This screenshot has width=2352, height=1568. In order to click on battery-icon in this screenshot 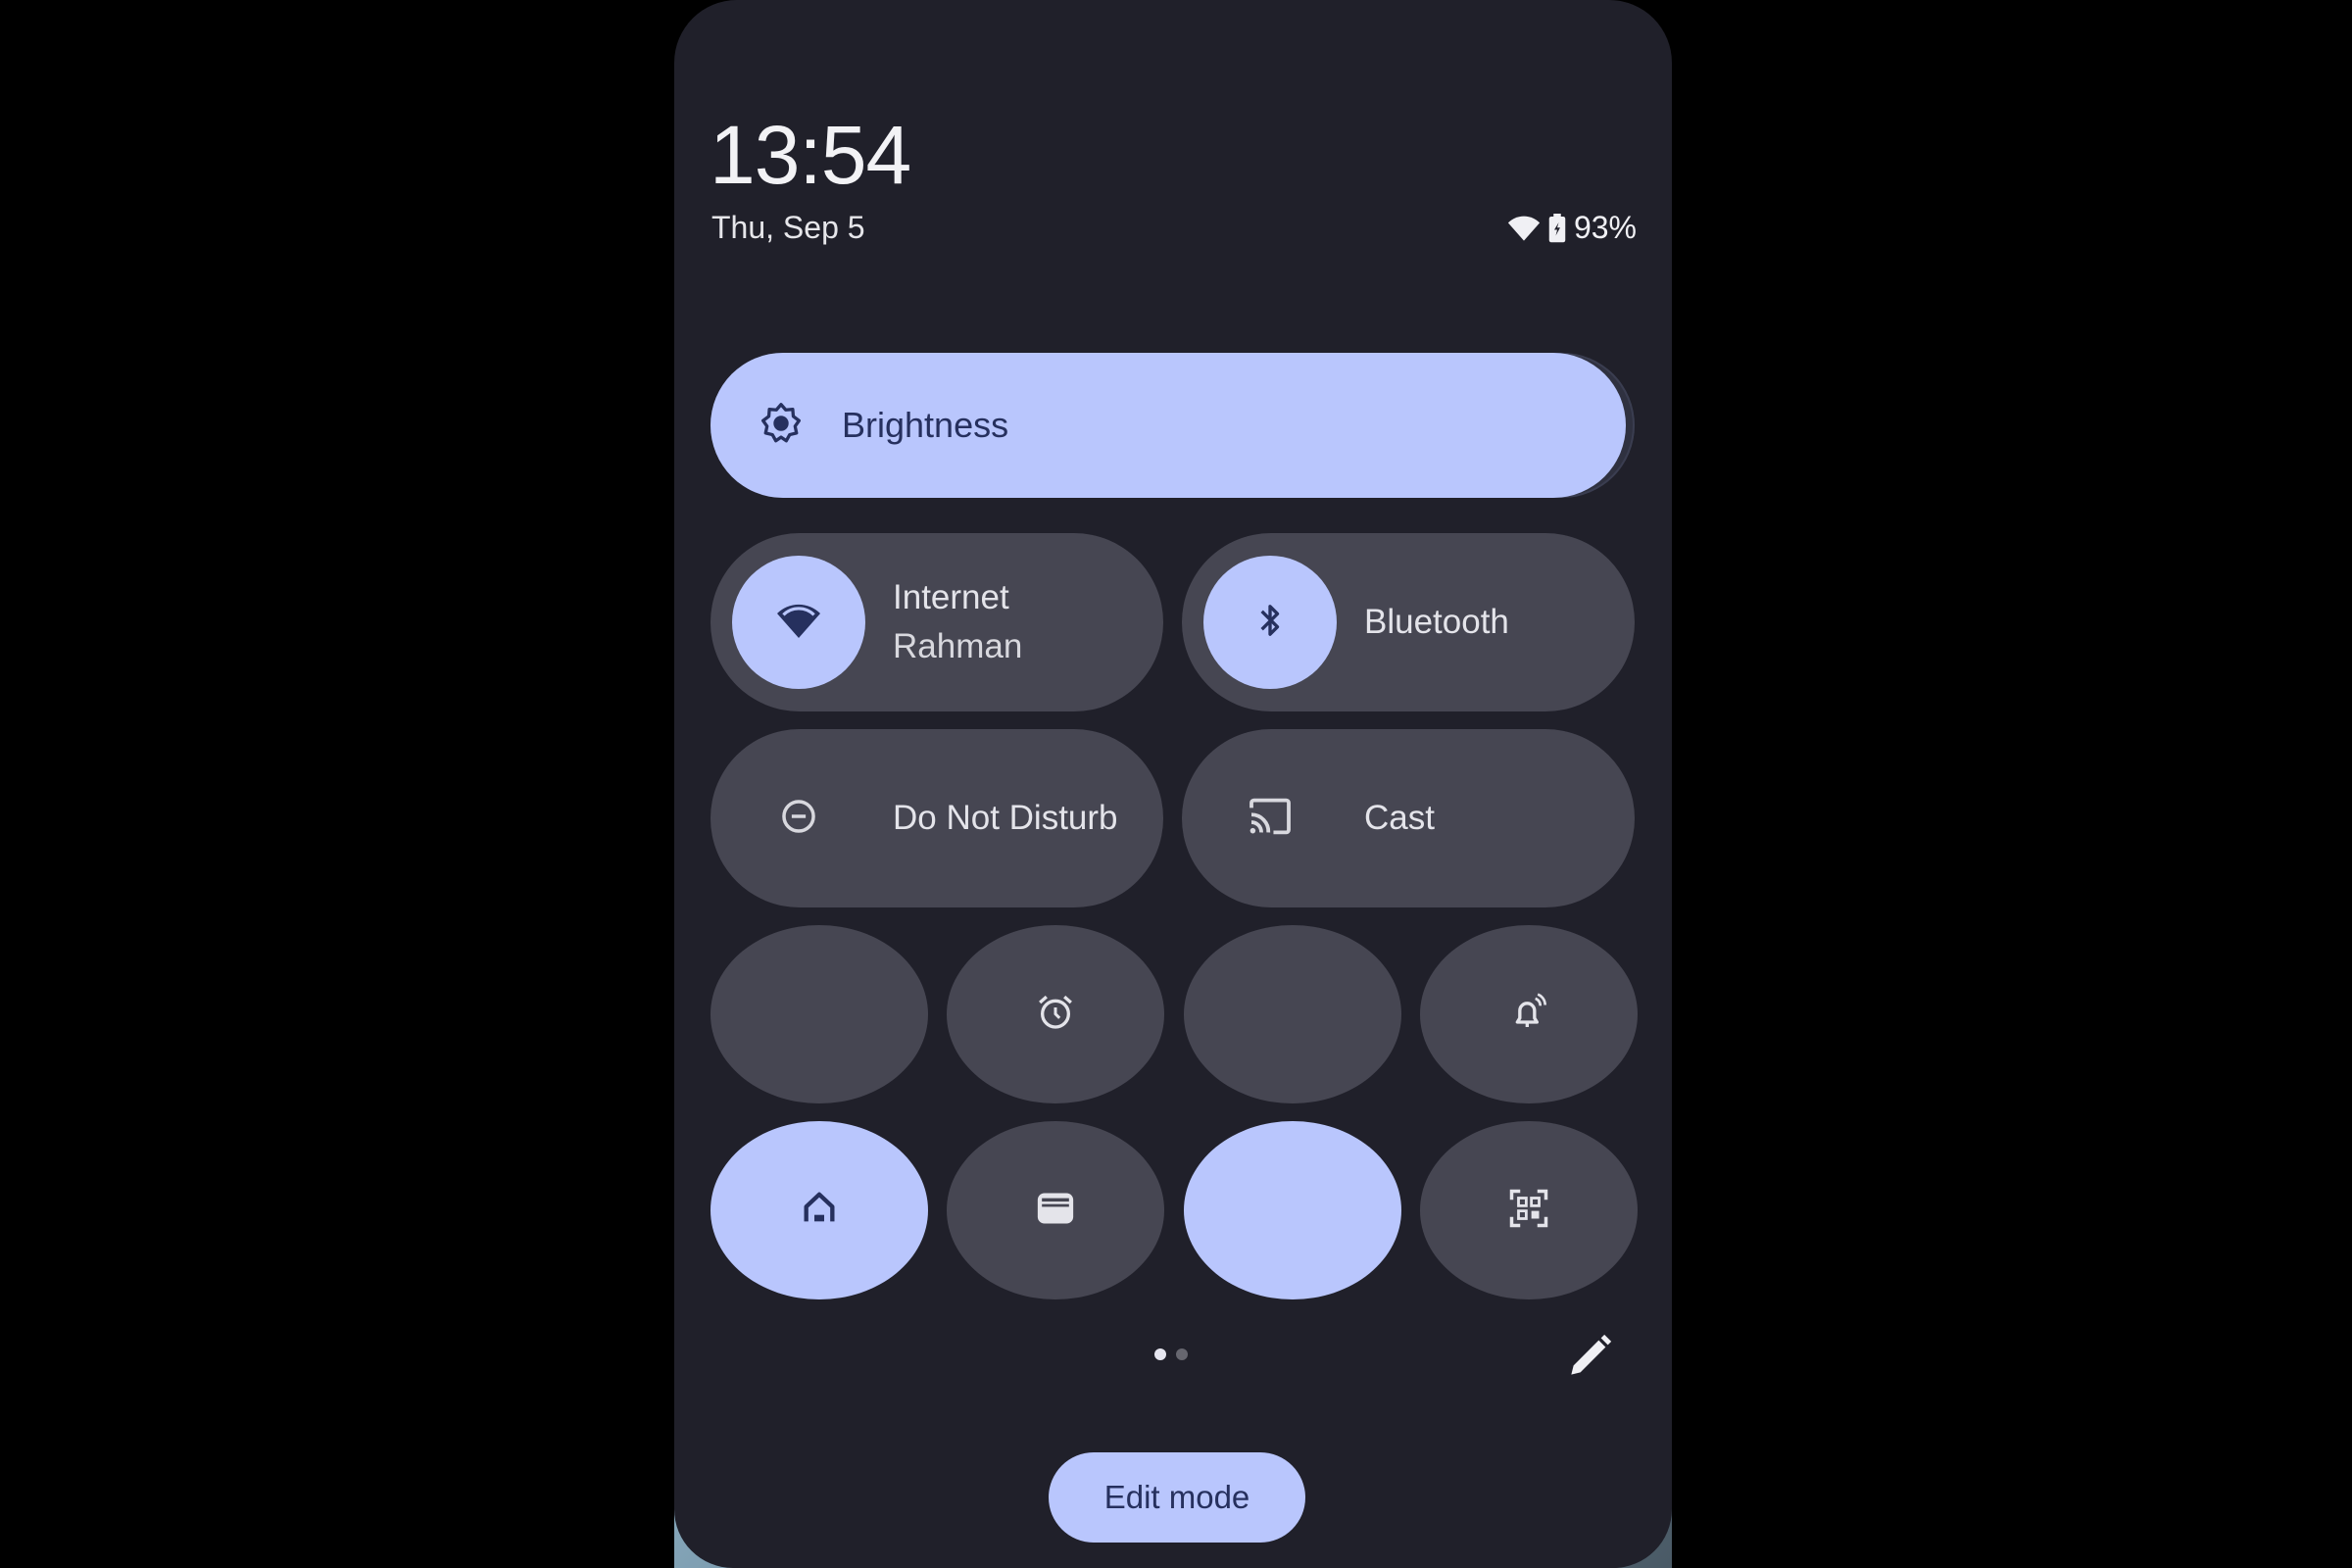, I will do `click(1557, 228)`.